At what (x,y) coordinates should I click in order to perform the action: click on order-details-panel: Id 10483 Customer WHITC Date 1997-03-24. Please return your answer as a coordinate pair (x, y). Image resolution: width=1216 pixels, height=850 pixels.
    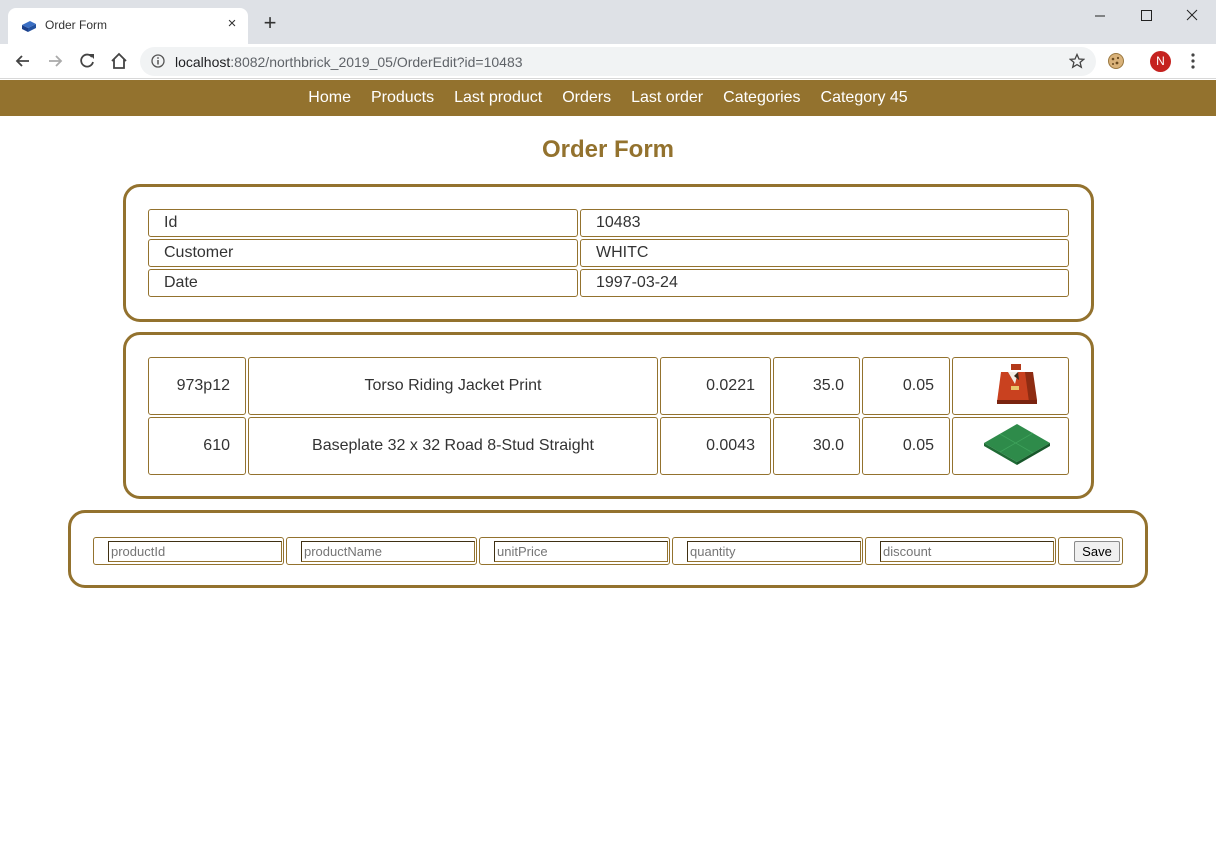
    Looking at the image, I should click on (608, 253).